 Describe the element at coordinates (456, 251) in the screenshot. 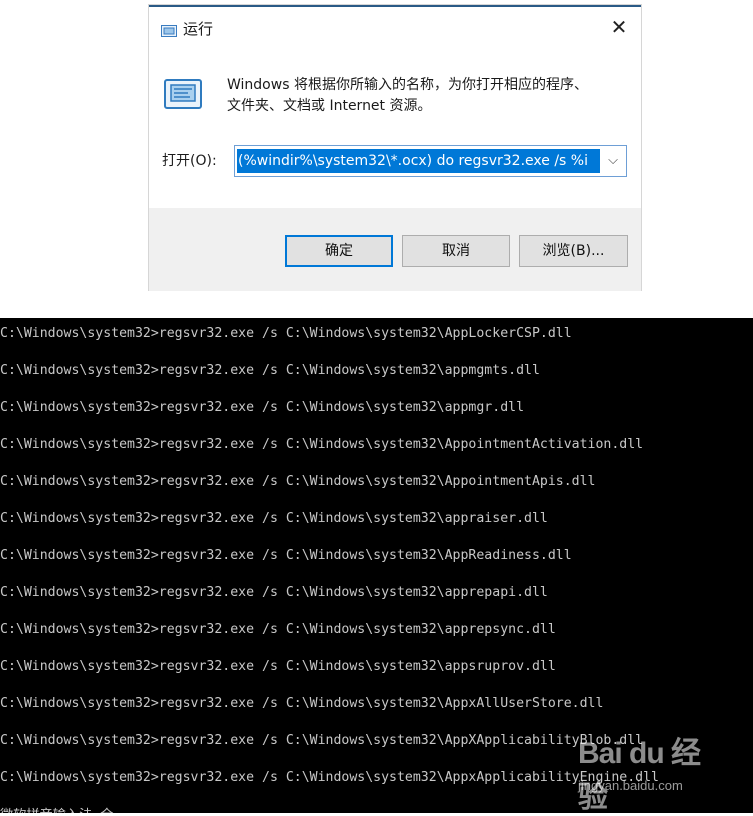

I see `cancel-button: 取消` at that location.